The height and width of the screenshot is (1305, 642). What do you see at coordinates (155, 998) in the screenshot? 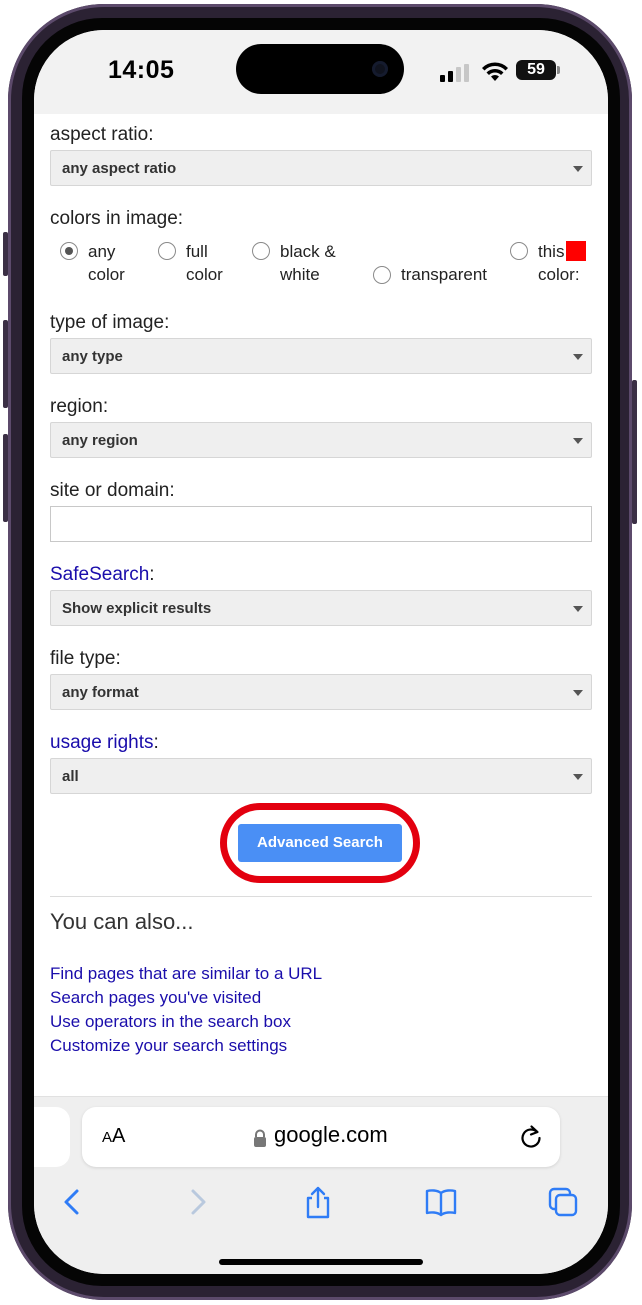
I see `link-visited-pages: Search pages you've visited` at bounding box center [155, 998].